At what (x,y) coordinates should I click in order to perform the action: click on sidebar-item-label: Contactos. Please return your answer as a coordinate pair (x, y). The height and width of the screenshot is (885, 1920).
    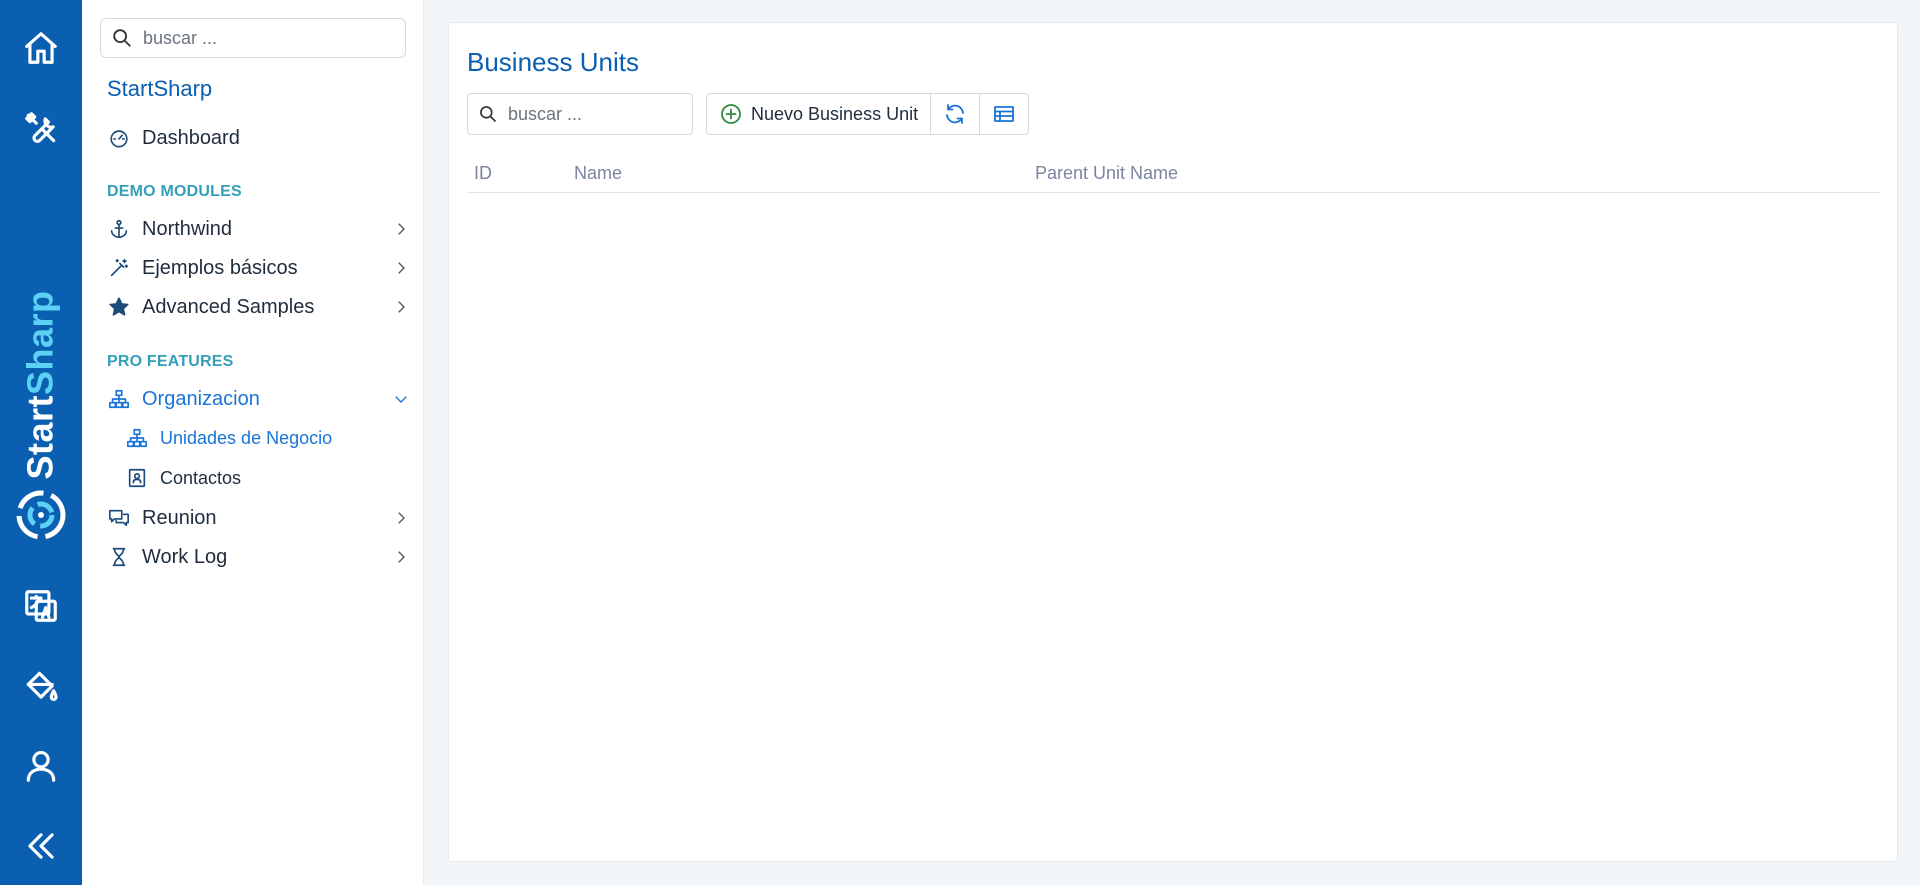
    Looking at the image, I should click on (201, 477).